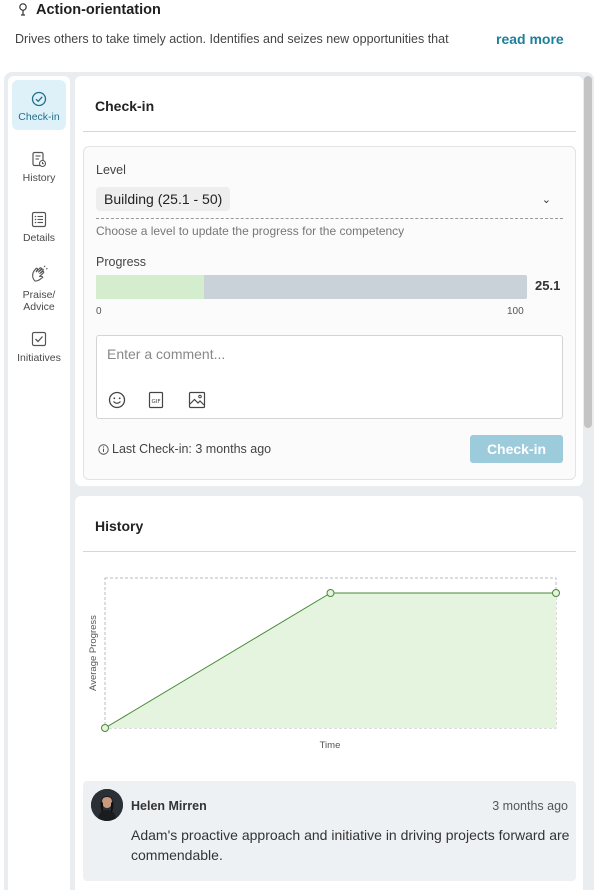  What do you see at coordinates (329, 377) in the screenshot?
I see `comment-box: GIF` at bounding box center [329, 377].